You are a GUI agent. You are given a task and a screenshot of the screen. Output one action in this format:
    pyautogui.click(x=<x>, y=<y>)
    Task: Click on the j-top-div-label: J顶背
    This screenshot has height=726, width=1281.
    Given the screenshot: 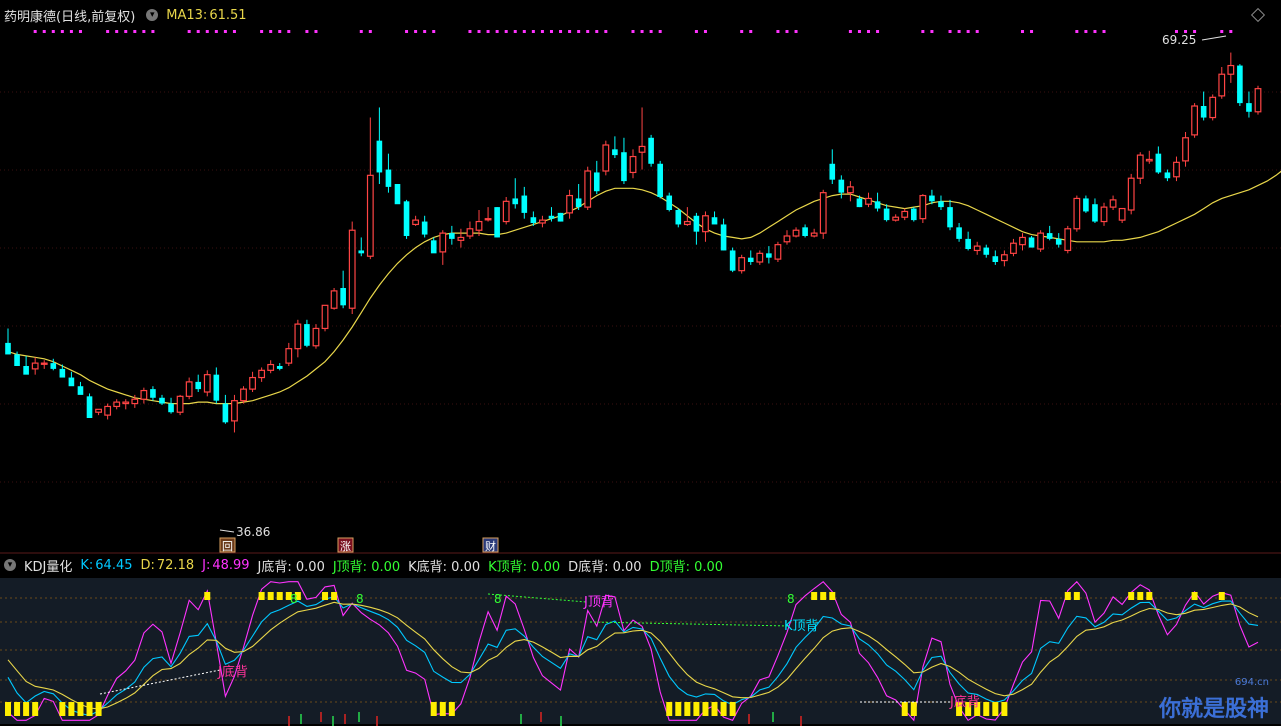 What is the action you would take?
    pyautogui.click(x=598, y=602)
    